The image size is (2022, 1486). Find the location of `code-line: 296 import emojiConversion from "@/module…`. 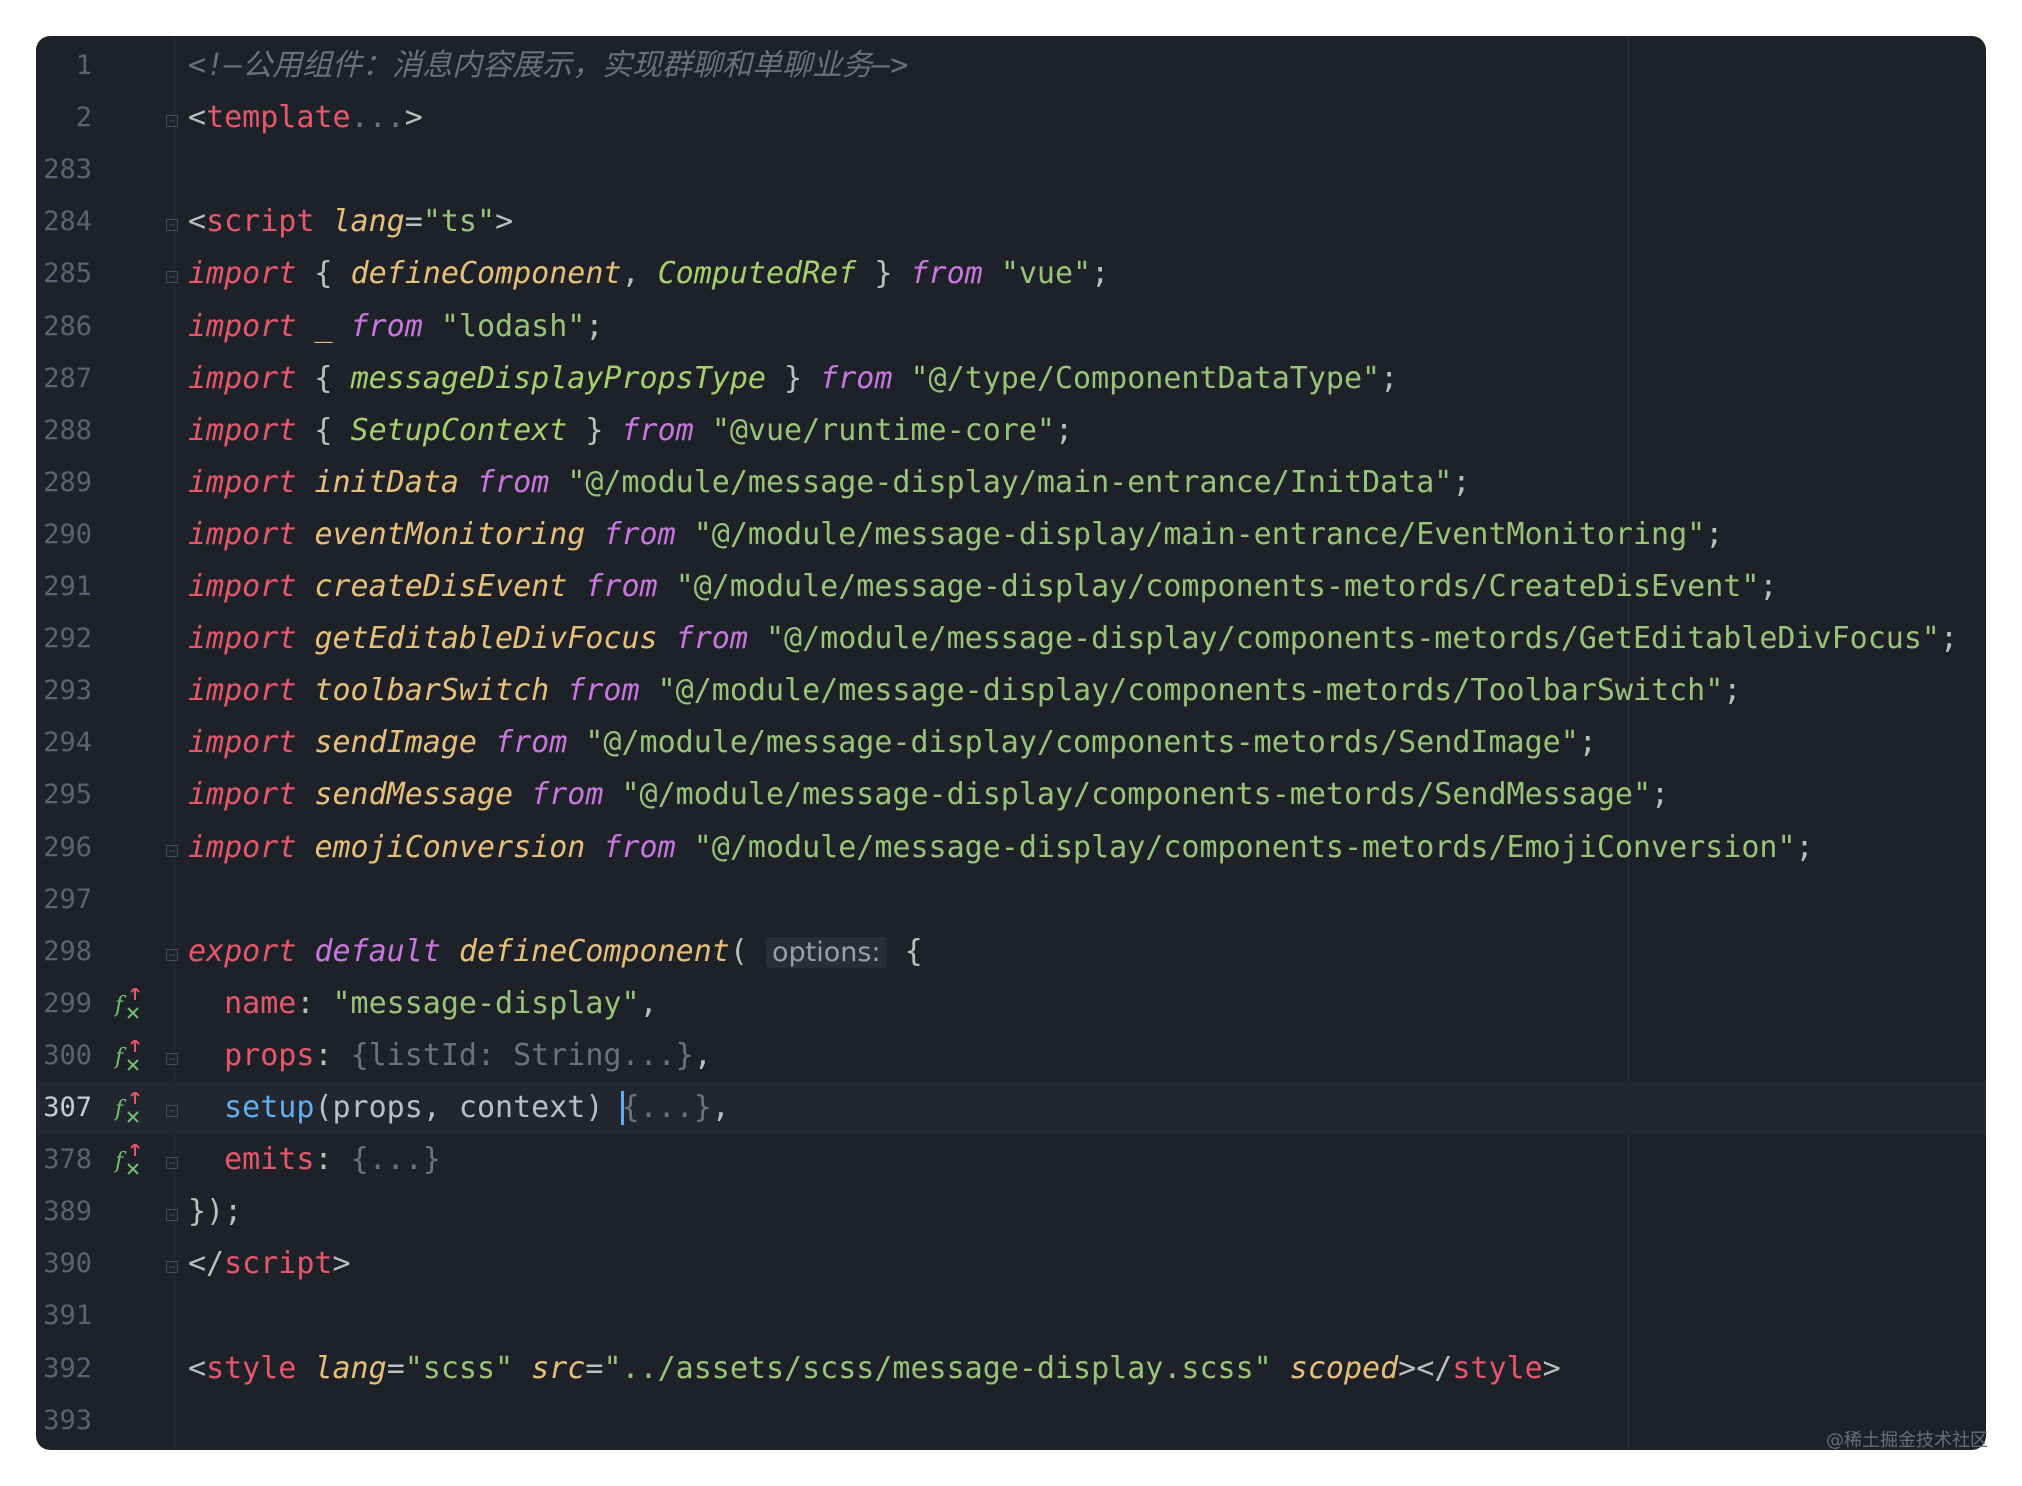

code-line: 296 import emojiConversion from "@/module… is located at coordinates (1011, 848).